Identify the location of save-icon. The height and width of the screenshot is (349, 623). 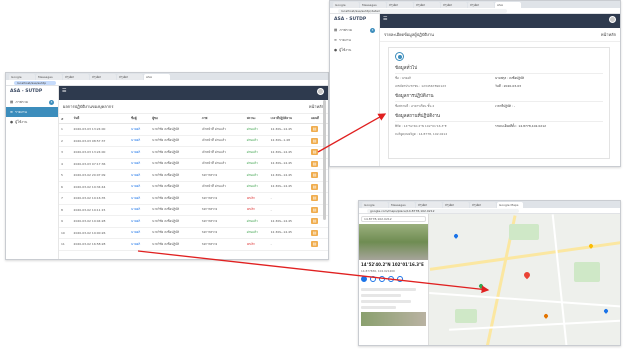
(373, 279).